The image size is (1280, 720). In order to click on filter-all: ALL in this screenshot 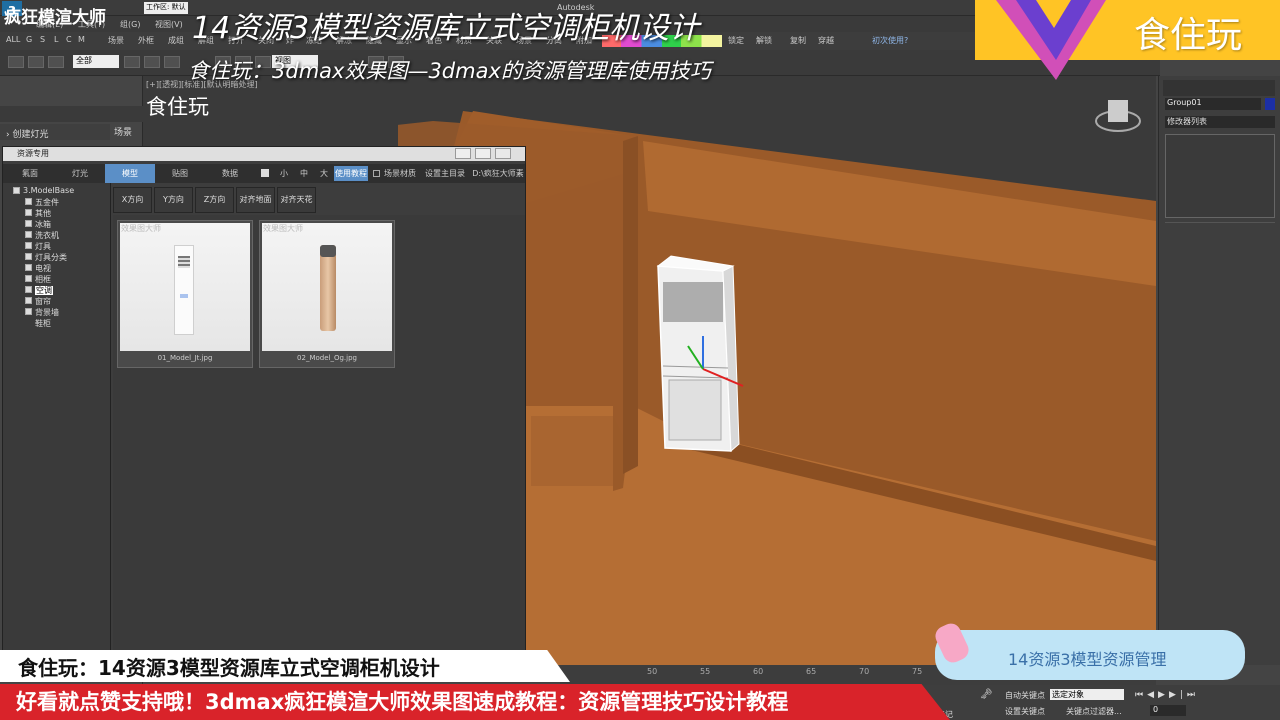, I will do `click(13, 39)`.